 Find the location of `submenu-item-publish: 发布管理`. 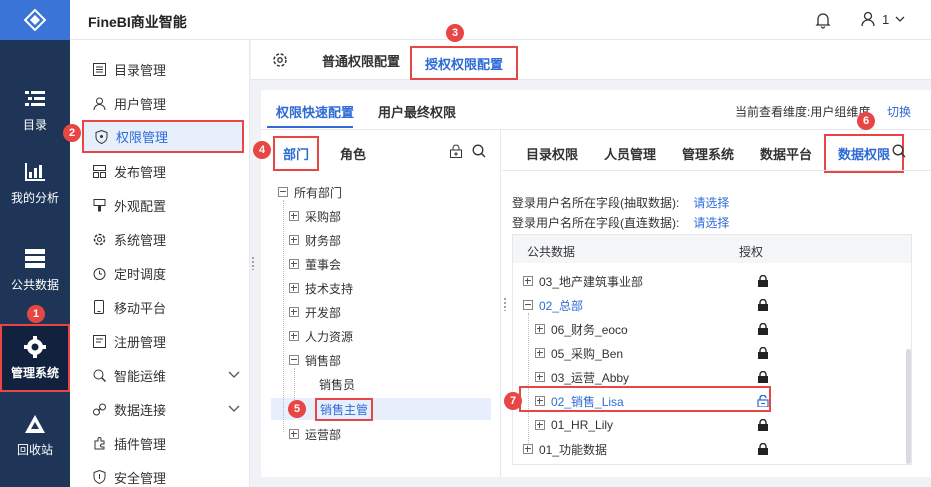

submenu-item-publish: 发布管理 is located at coordinates (161, 171).